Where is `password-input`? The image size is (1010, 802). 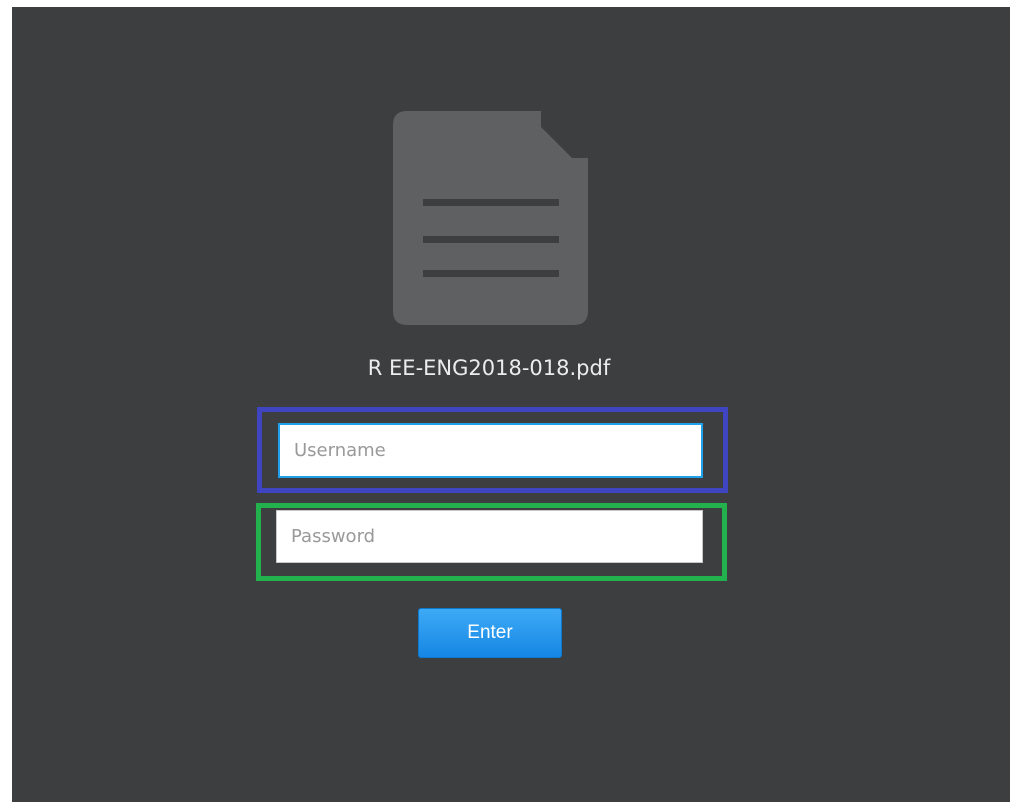
password-input is located at coordinates (489, 536).